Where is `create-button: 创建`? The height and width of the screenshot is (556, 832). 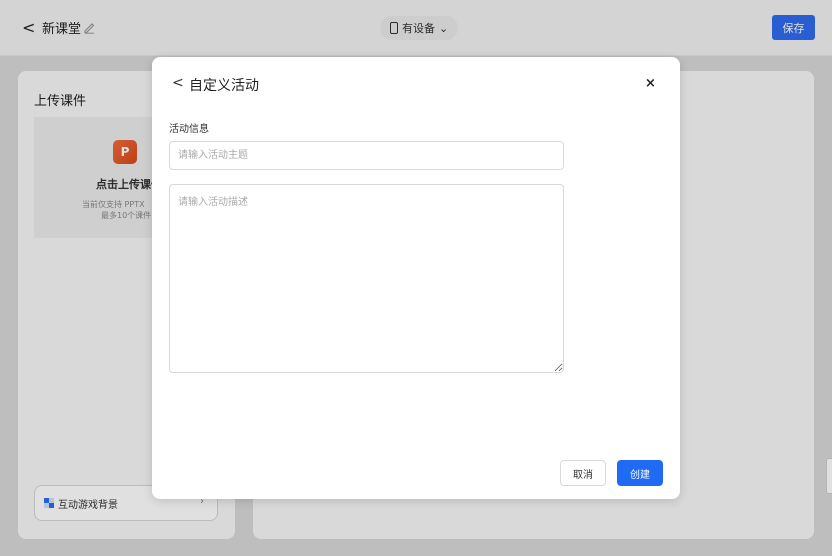 create-button: 创建 is located at coordinates (640, 473).